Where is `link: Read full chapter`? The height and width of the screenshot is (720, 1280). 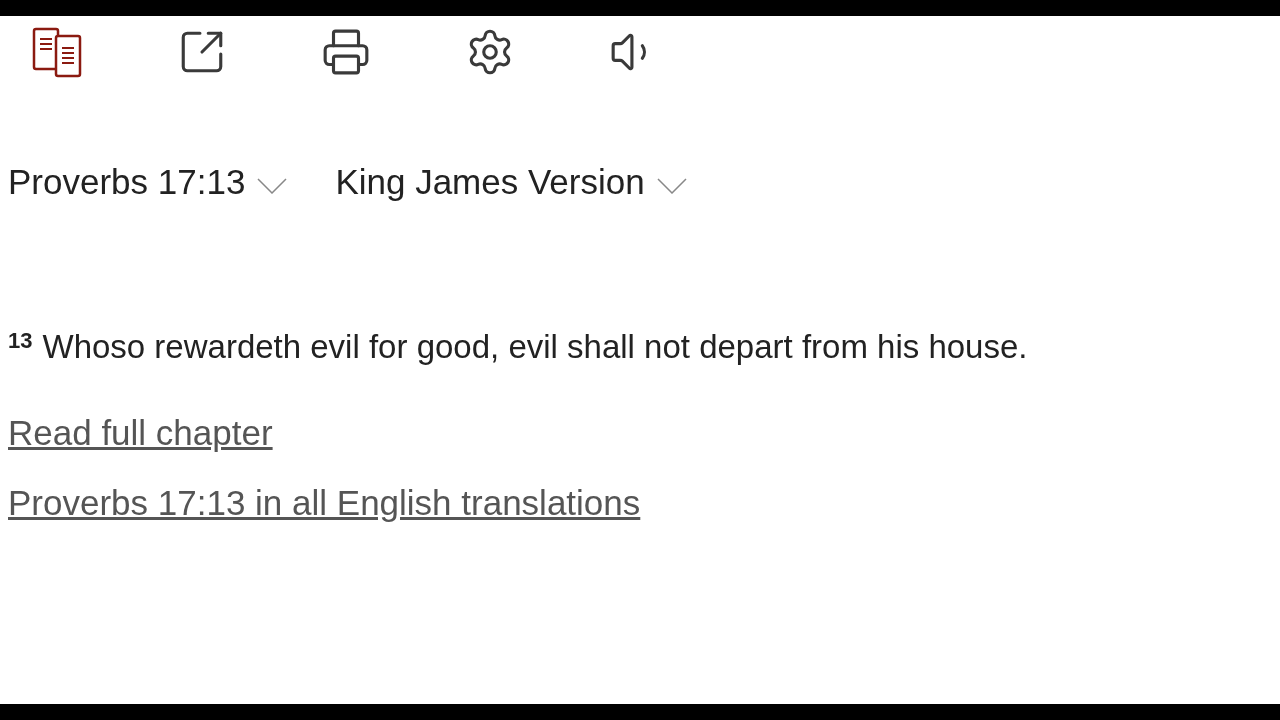 link: Read full chapter is located at coordinates (140, 432).